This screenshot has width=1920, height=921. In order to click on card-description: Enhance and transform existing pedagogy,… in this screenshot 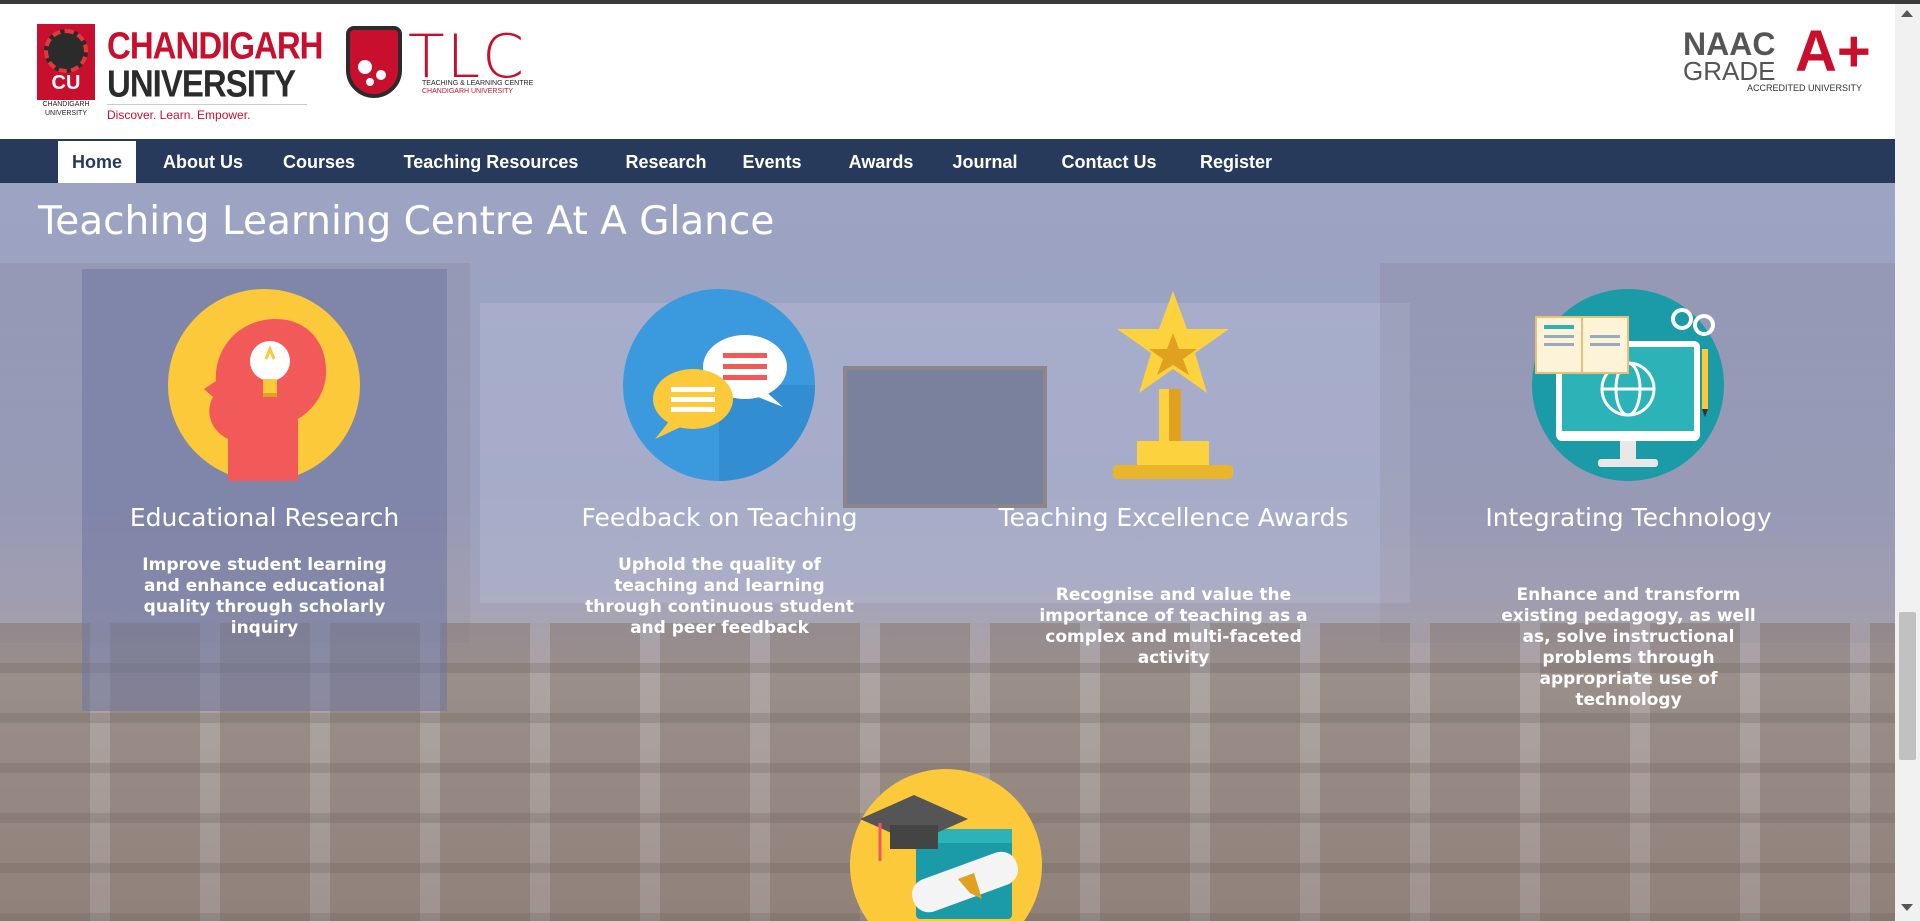, I will do `click(1628, 647)`.